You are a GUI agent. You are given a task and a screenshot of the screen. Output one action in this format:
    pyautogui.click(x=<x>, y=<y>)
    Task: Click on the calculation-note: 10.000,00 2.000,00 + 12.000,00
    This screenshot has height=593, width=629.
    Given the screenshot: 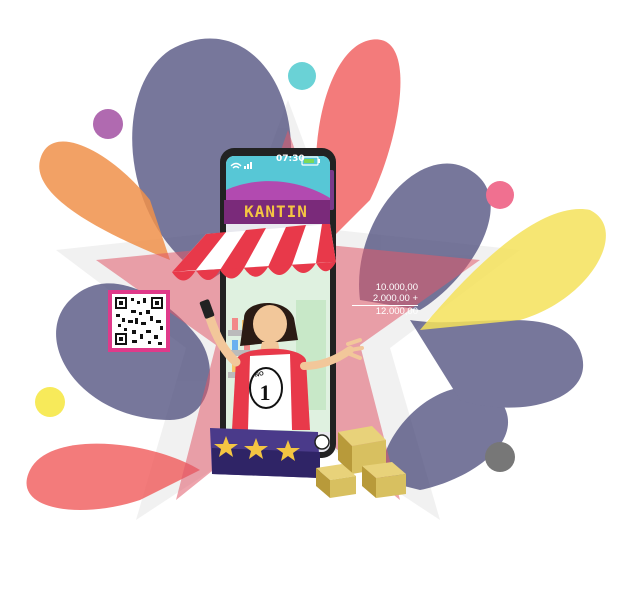 What is the action you would take?
    pyautogui.click(x=385, y=299)
    